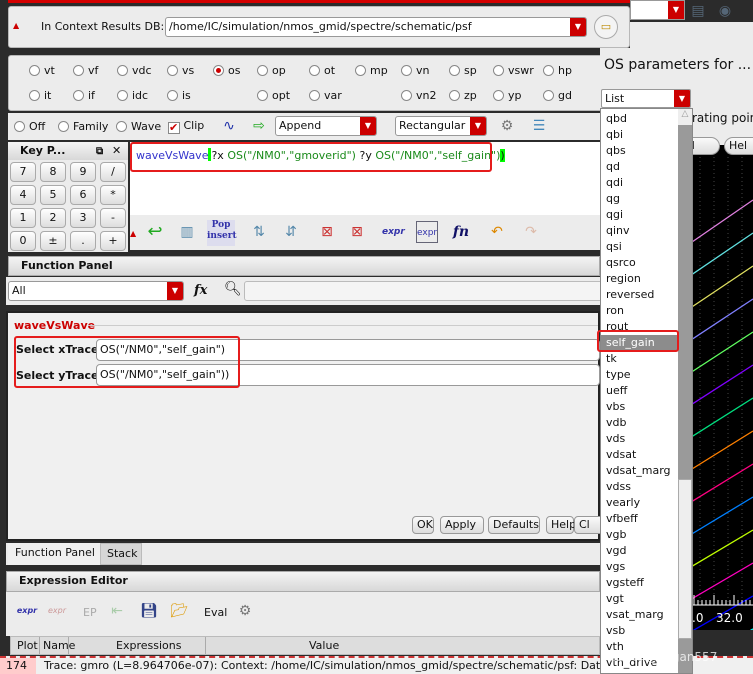 This screenshot has width=753, height=674. I want to click on key-5: 5, so click(53, 195).